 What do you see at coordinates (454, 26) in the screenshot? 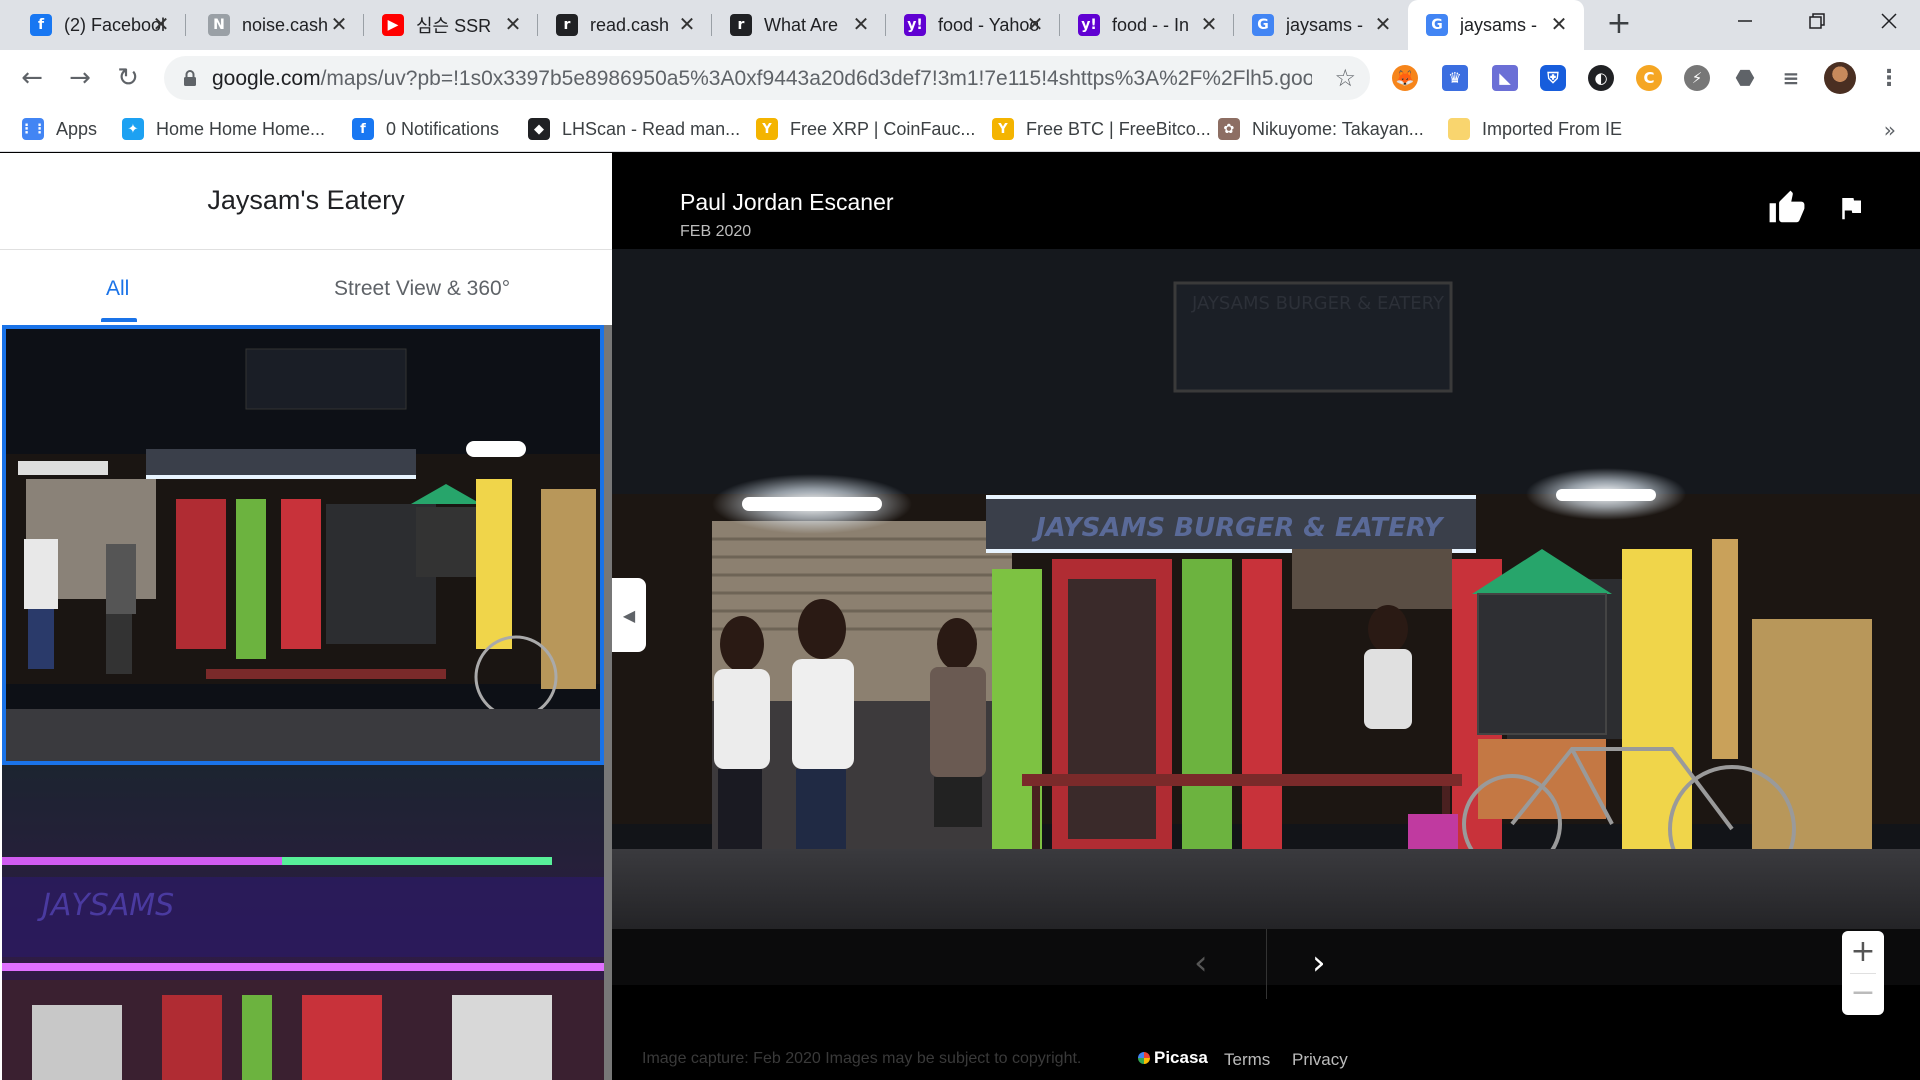
I see `tab-title: 심슨 SSR` at bounding box center [454, 26].